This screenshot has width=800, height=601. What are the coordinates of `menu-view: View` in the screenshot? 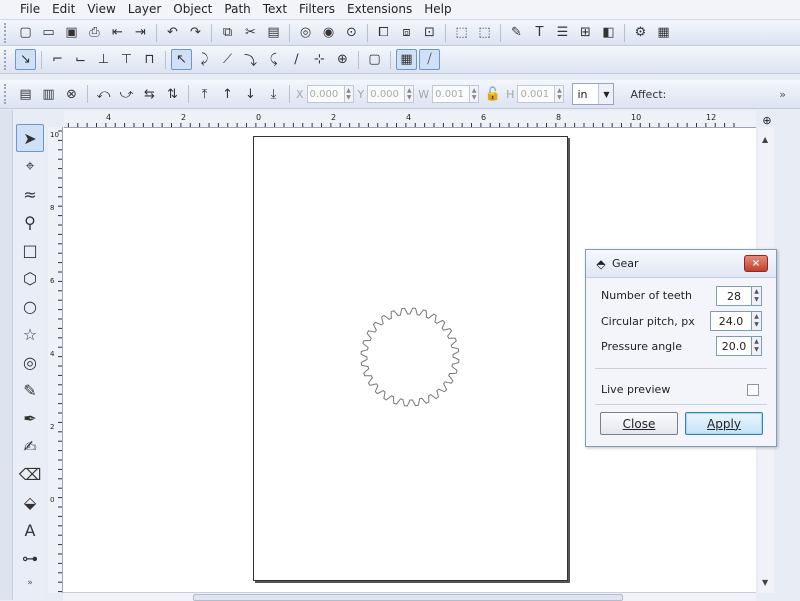 It's located at (101, 9).